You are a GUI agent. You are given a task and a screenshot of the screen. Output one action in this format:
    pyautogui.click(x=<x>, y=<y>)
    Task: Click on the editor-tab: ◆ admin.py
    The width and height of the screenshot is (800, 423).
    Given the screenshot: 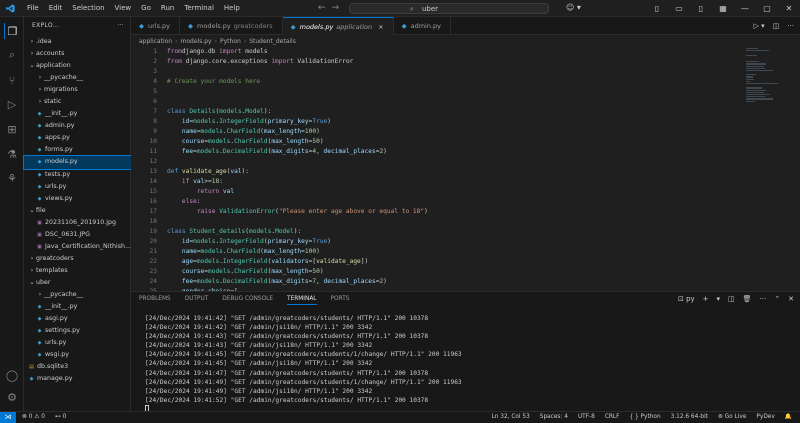 What is the action you would take?
    pyautogui.click(x=423, y=26)
    